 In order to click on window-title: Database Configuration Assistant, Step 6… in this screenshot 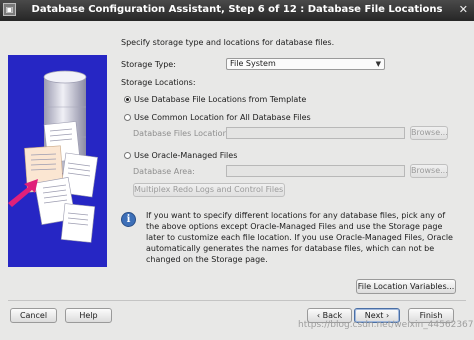, I will do `click(237, 9)`.